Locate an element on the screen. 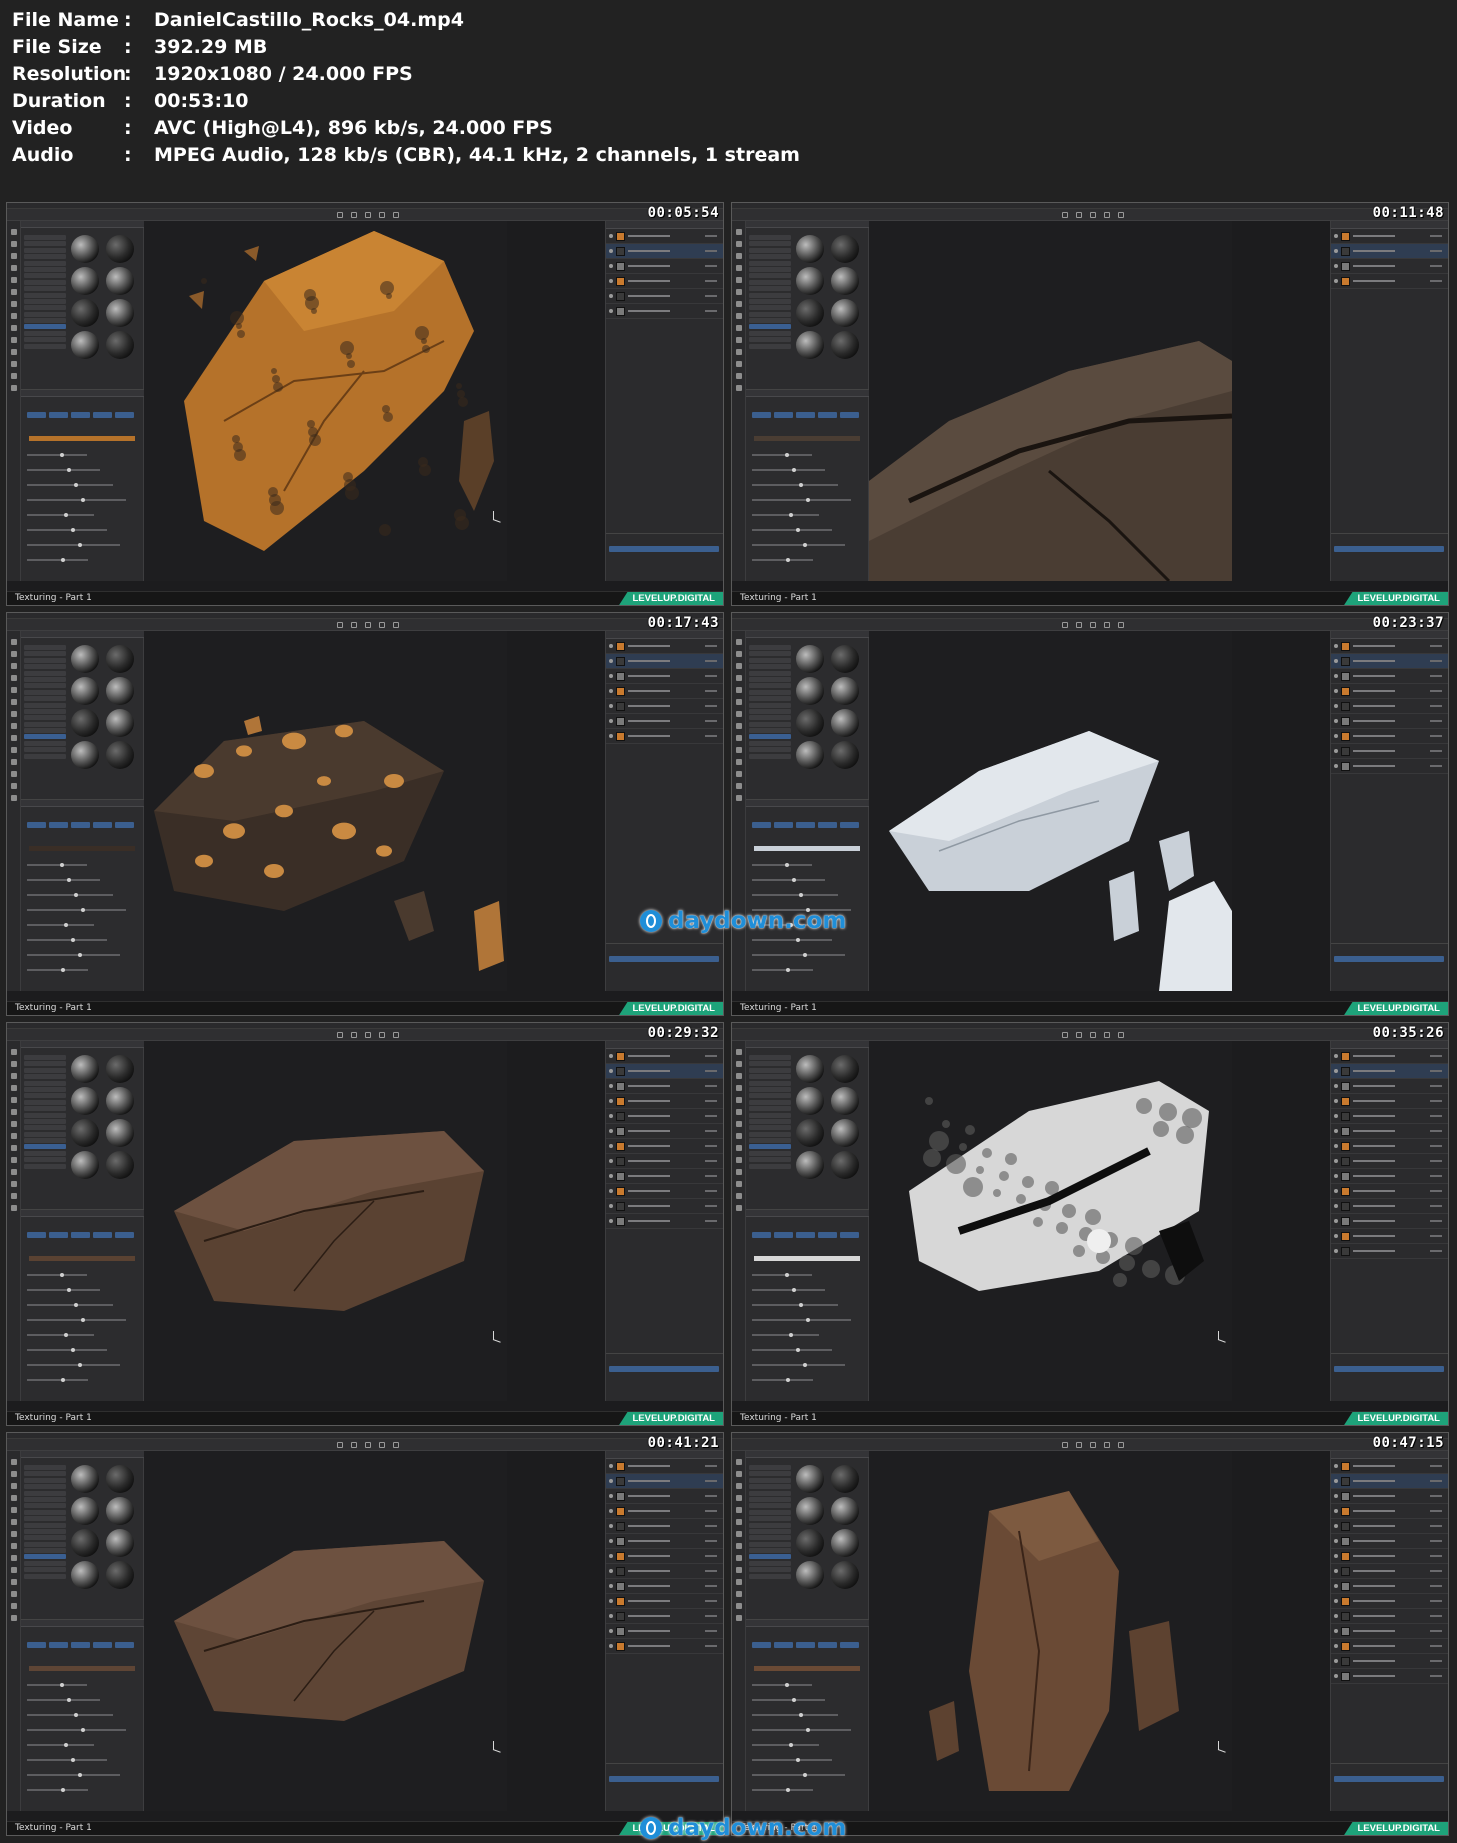 The height and width of the screenshot is (1843, 1457). texture-set-list is located at coordinates (1389, 1774).